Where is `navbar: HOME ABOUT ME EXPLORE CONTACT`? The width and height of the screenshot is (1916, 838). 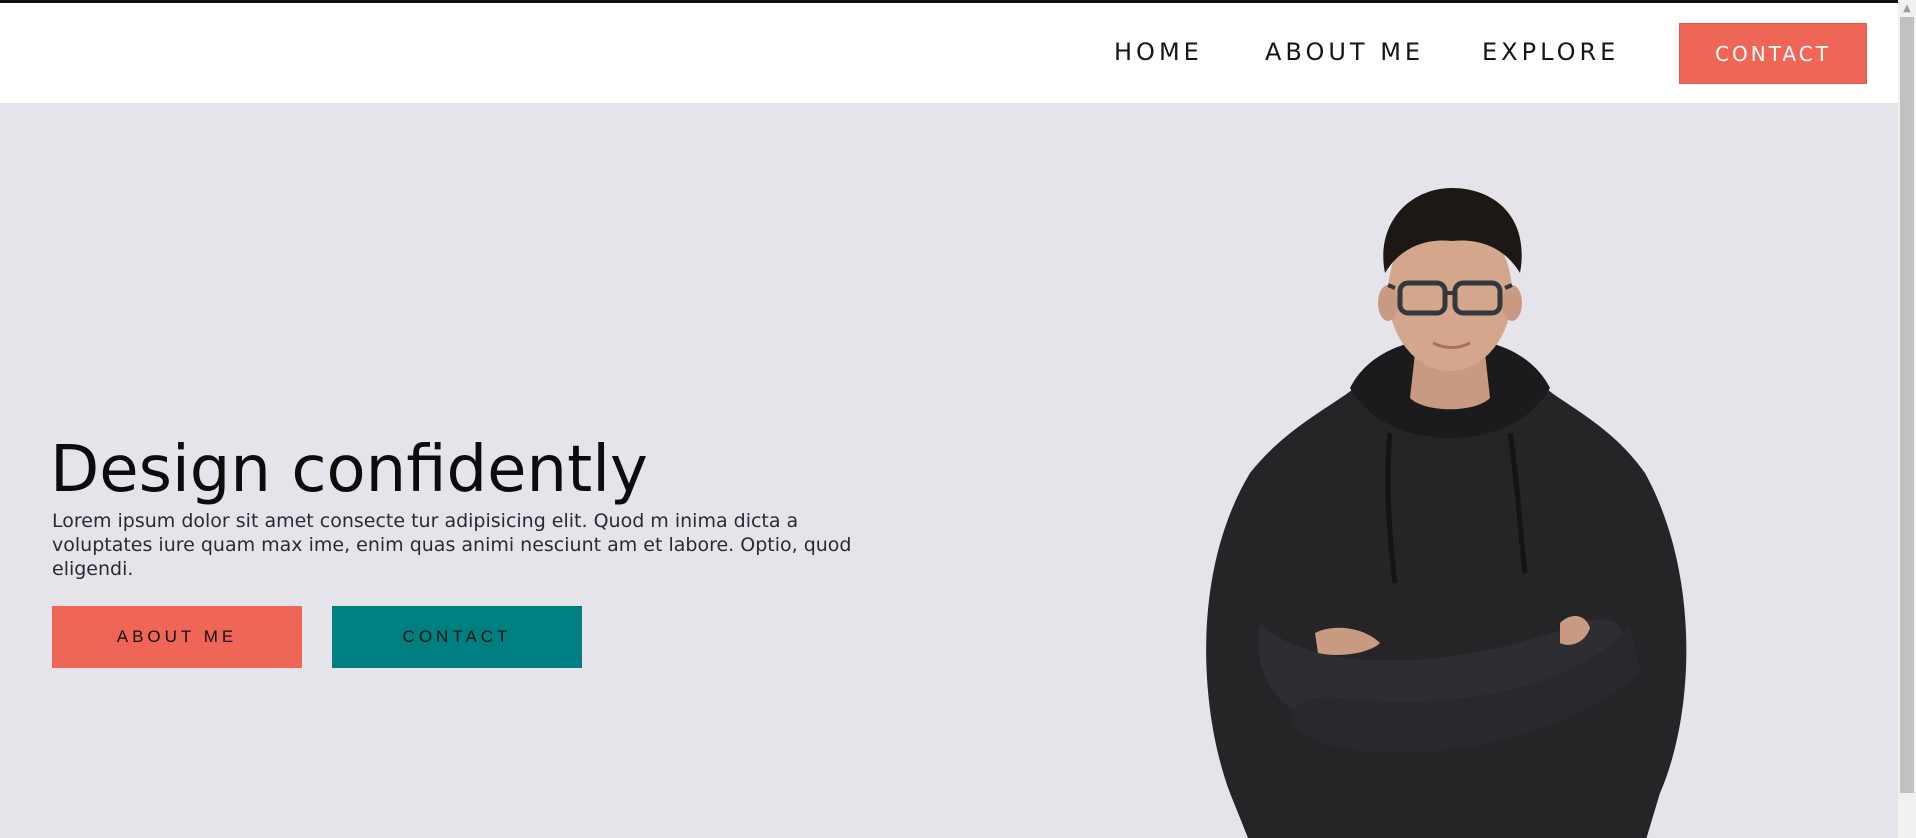
navbar: HOME ABOUT ME EXPLORE CONTACT is located at coordinates (949, 53).